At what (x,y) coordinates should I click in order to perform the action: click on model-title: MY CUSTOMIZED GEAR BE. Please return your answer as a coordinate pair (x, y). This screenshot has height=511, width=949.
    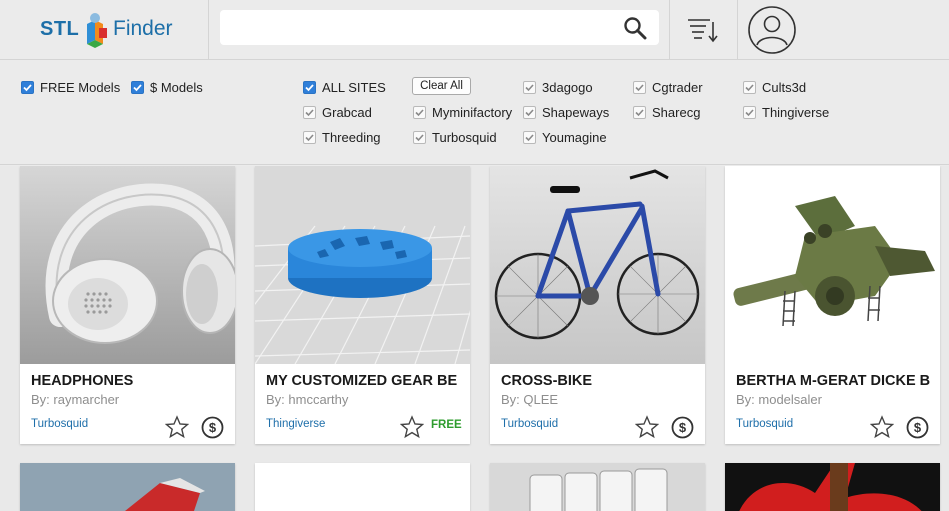
    Looking at the image, I should click on (364, 381).